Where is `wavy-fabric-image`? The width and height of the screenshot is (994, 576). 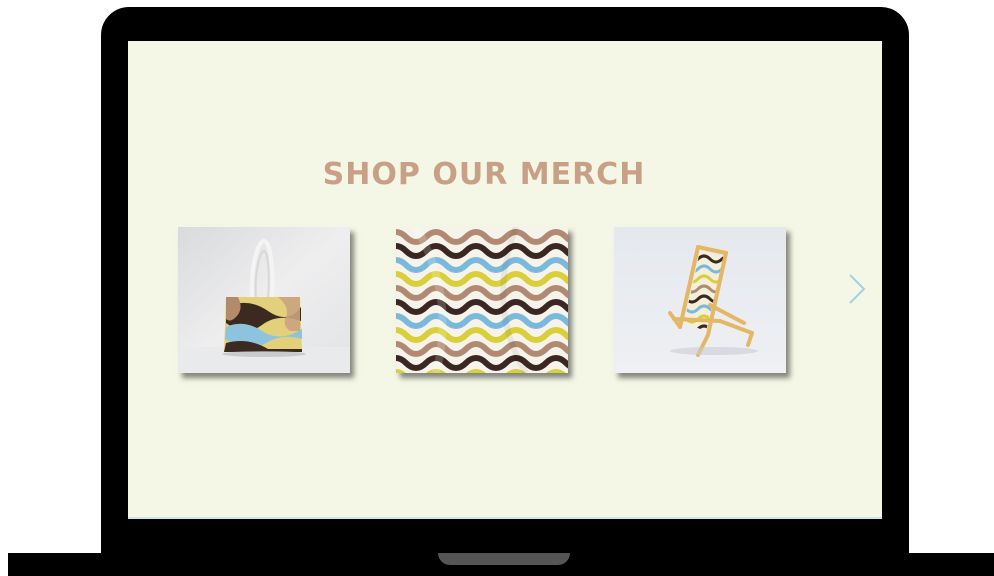
wavy-fabric-image is located at coordinates (482, 300).